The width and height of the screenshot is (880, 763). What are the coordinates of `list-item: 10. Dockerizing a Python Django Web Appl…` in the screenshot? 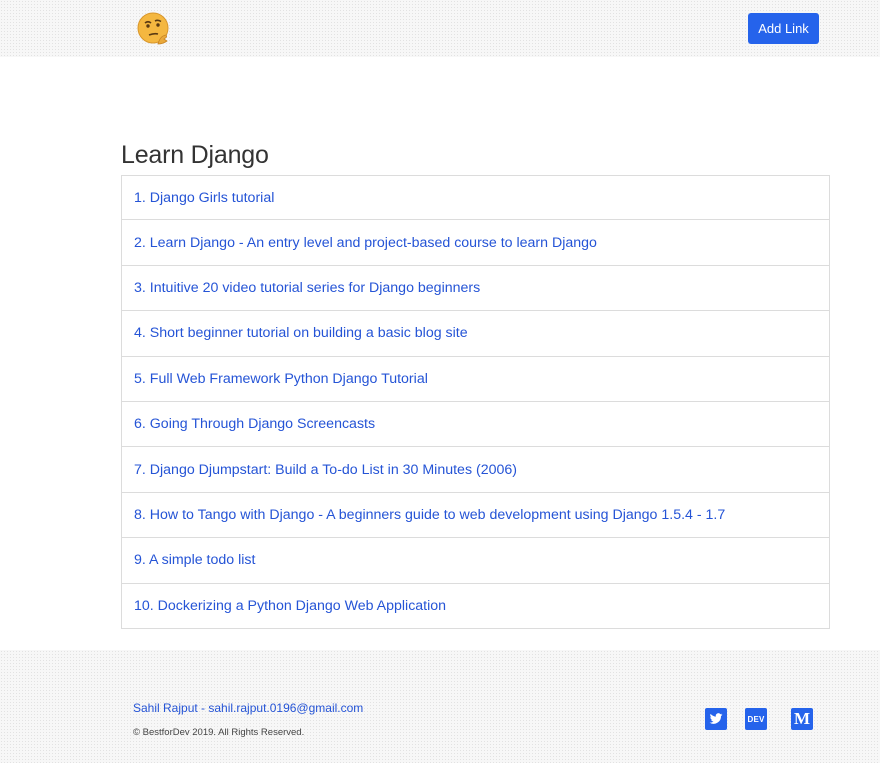 It's located at (475, 606).